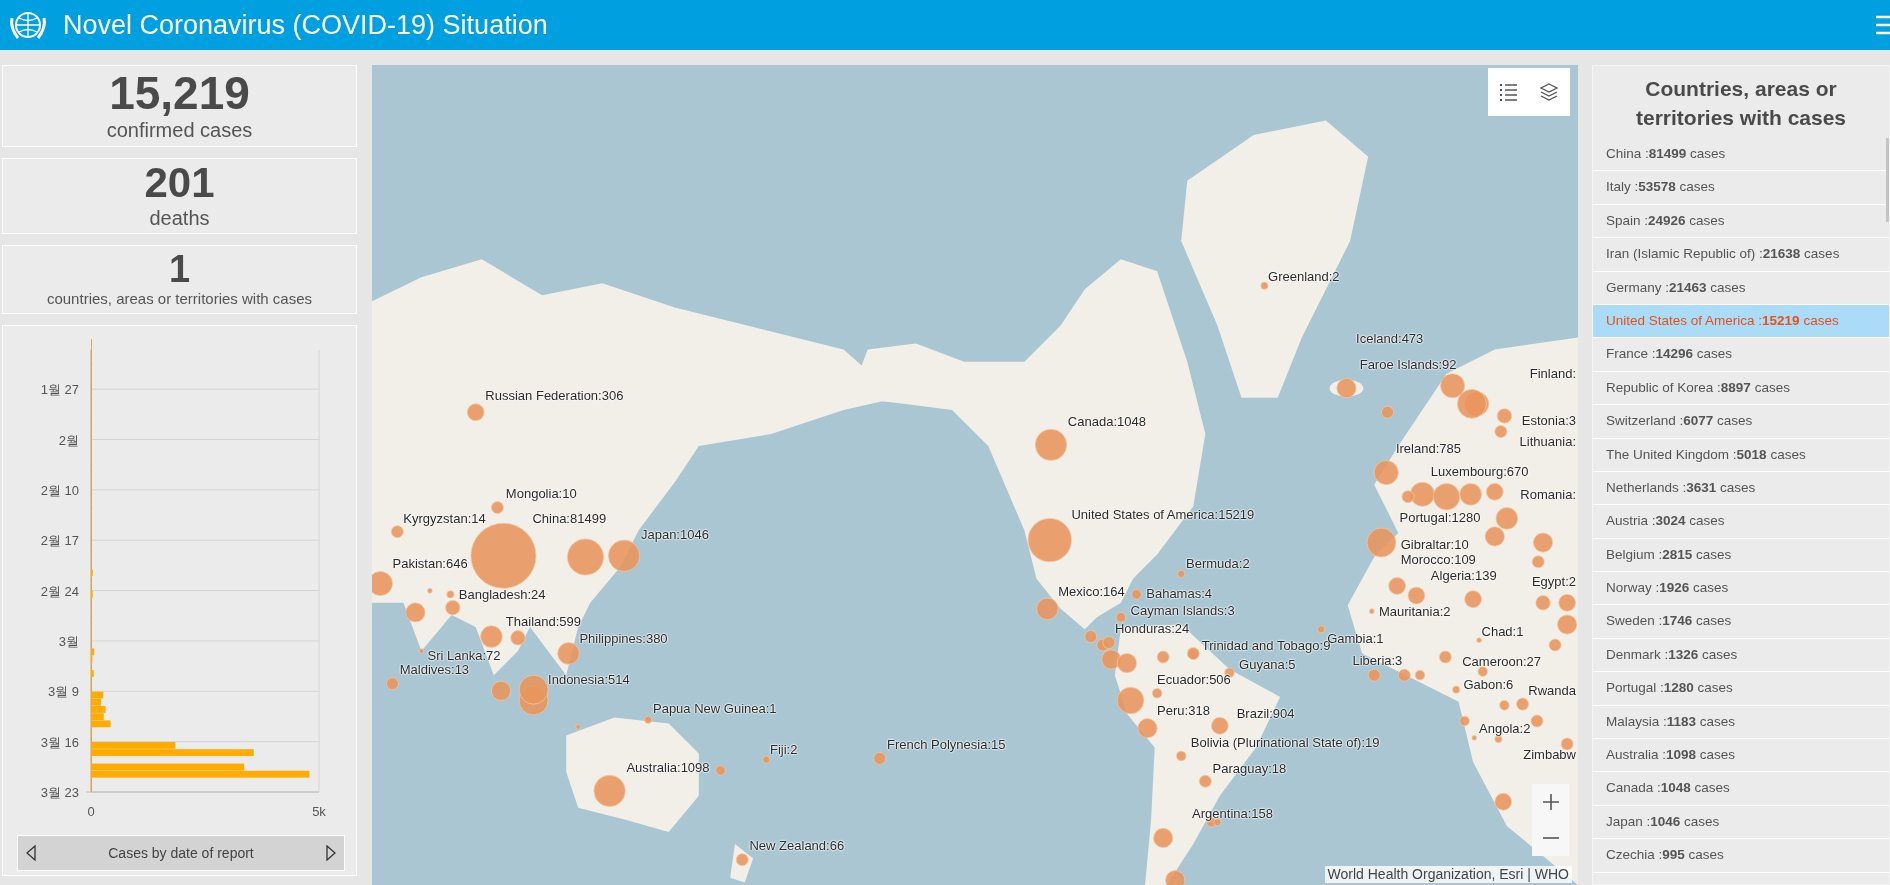 The width and height of the screenshot is (1890, 885). I want to click on axis-label: 3월, so click(68, 641).